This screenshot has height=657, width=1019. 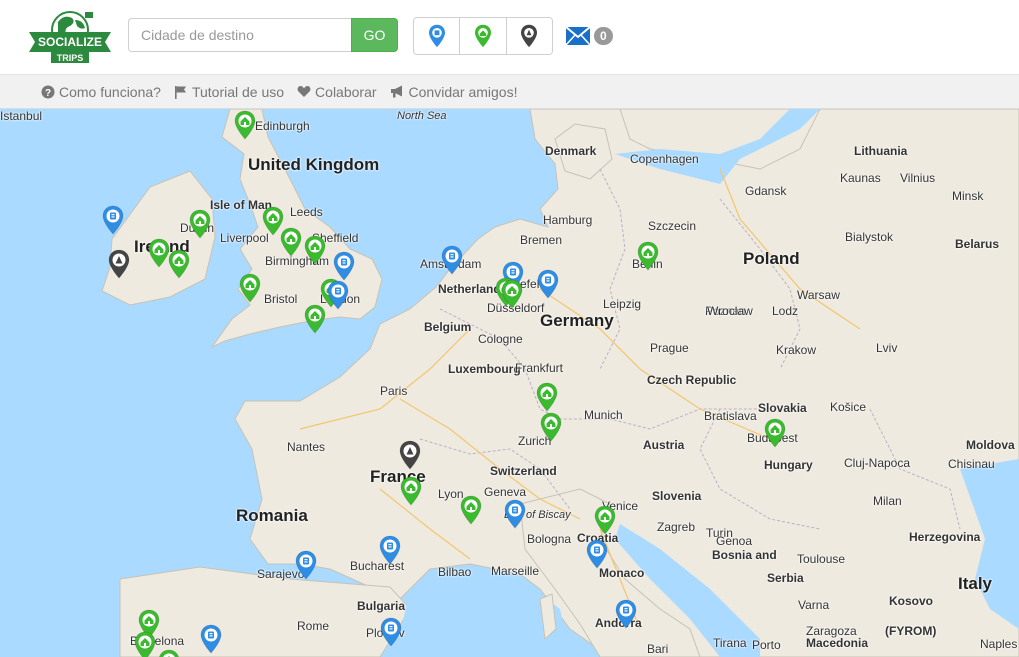 What do you see at coordinates (796, 350) in the screenshot?
I see `map-label: Krakow` at bounding box center [796, 350].